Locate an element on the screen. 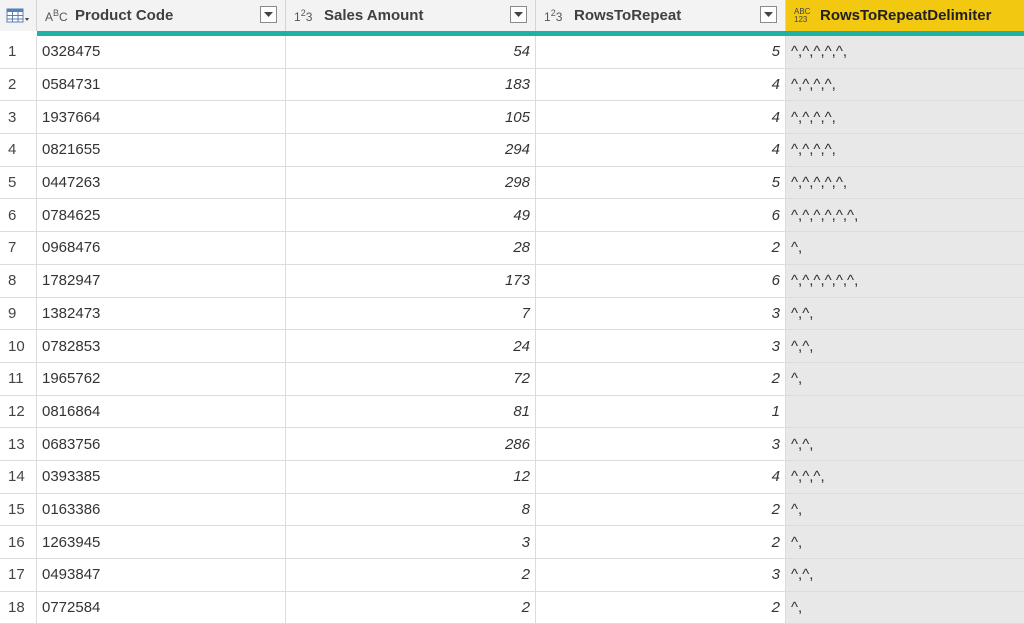  table-row: 13 0683756 286 3 ^,^, is located at coordinates (512, 444).